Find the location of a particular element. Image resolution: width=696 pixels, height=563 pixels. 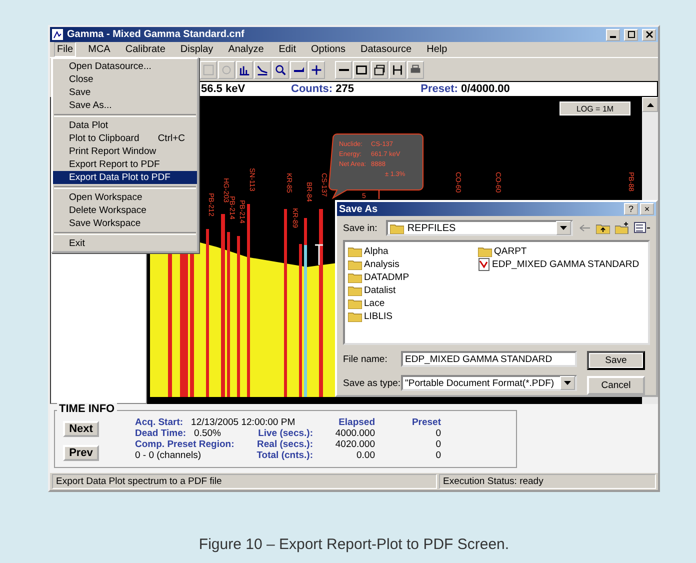

group-title: TIME INFO is located at coordinates (87, 409).